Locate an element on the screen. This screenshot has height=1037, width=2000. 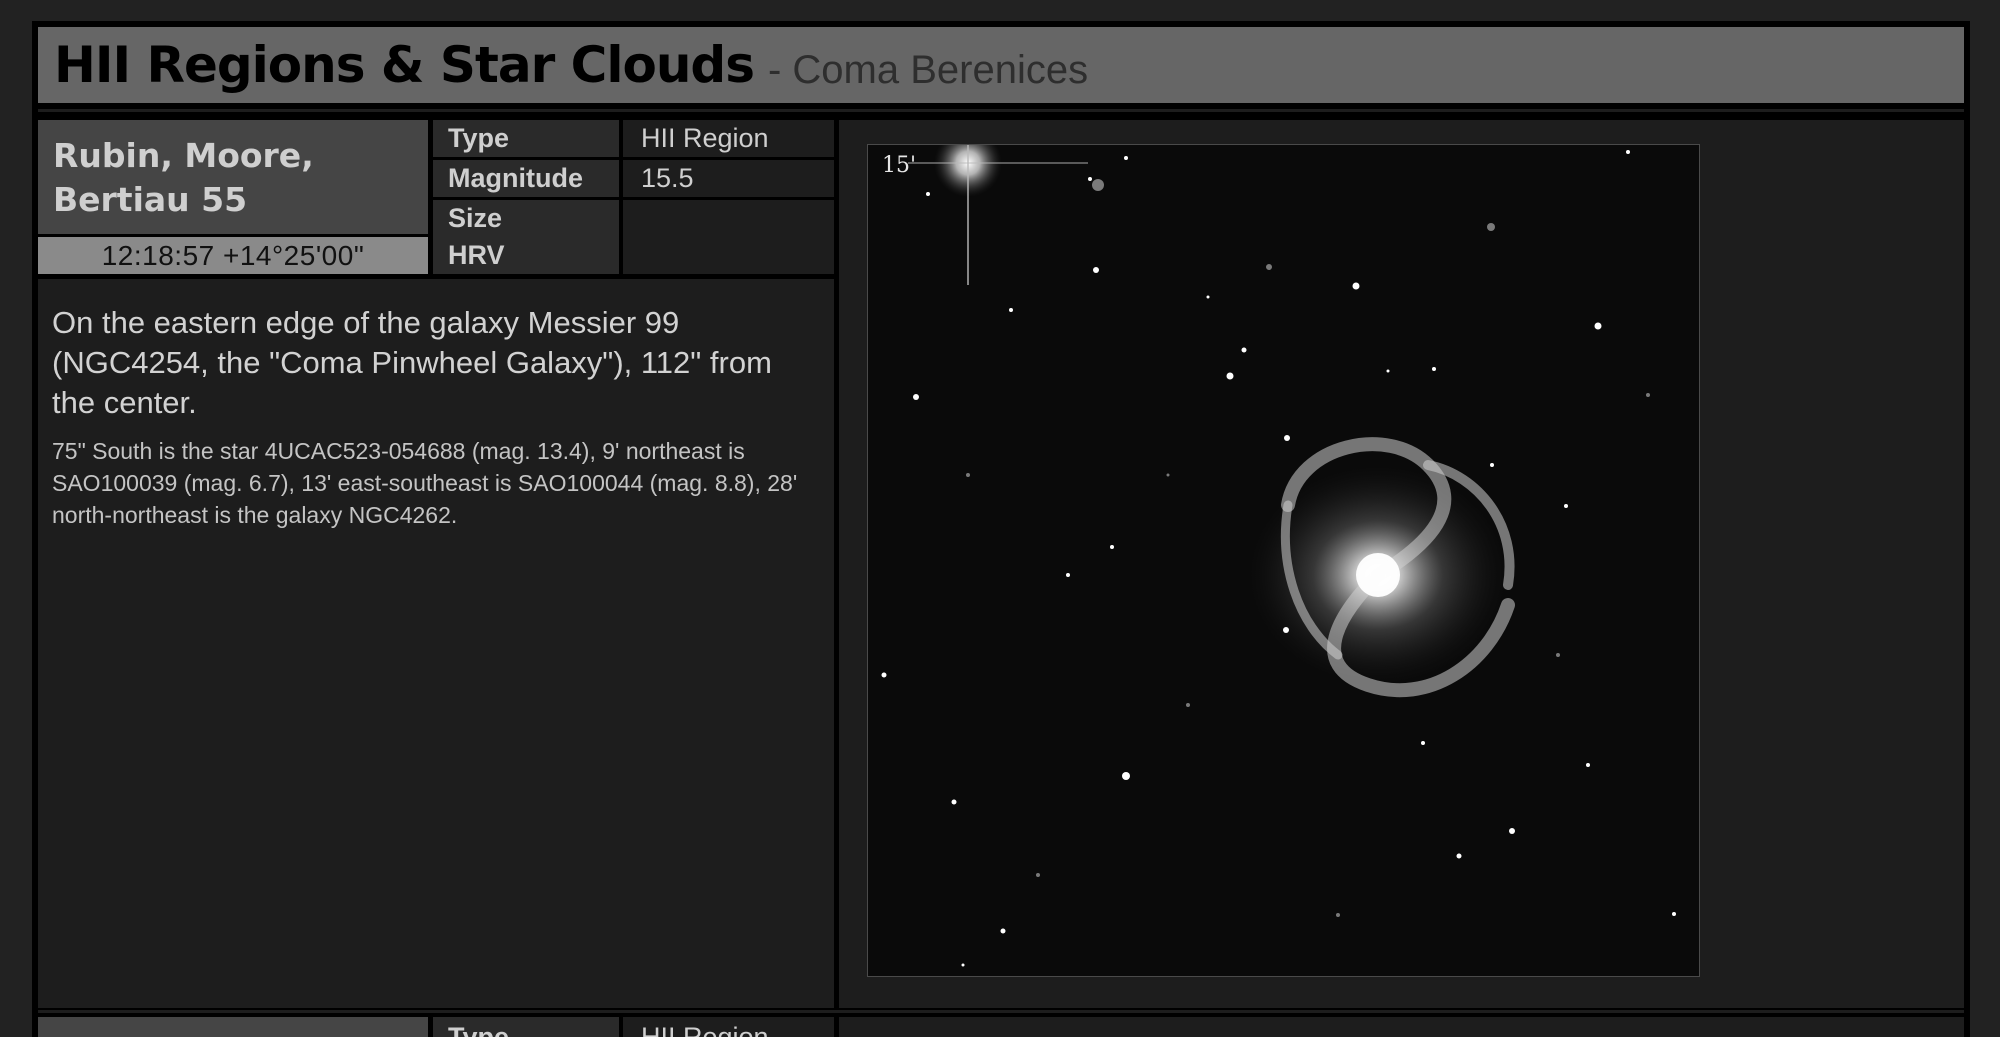
attribute-key: Magnitude is located at coordinates (526, 178).